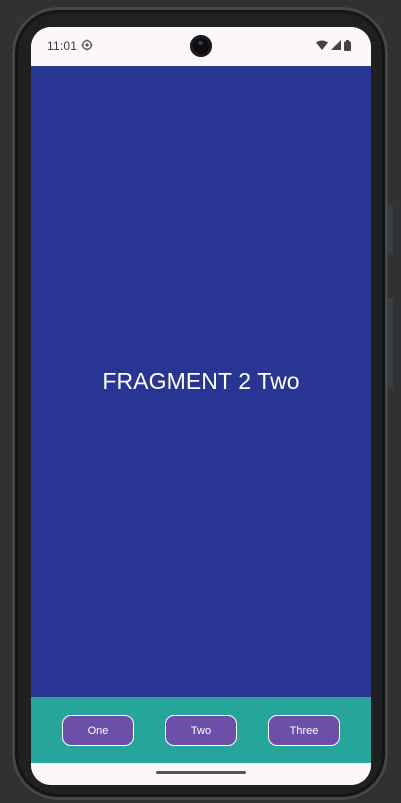 The height and width of the screenshot is (803, 401). I want to click on battery-icon, so click(347, 45).